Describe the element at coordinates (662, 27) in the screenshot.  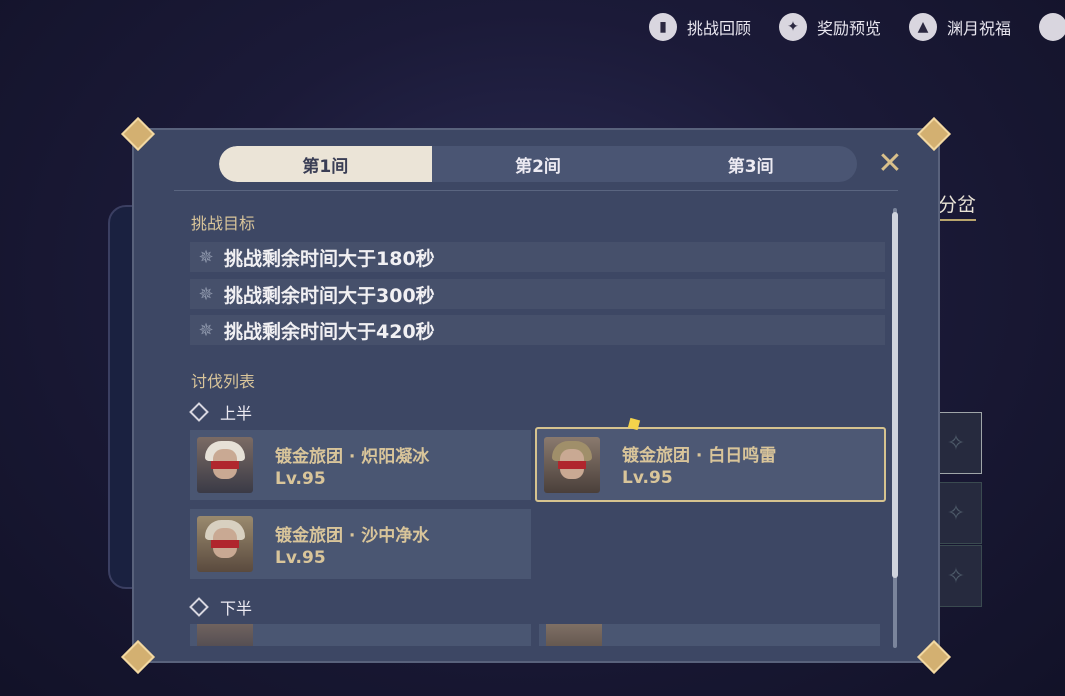
I see `book-icon: ▮` at that location.